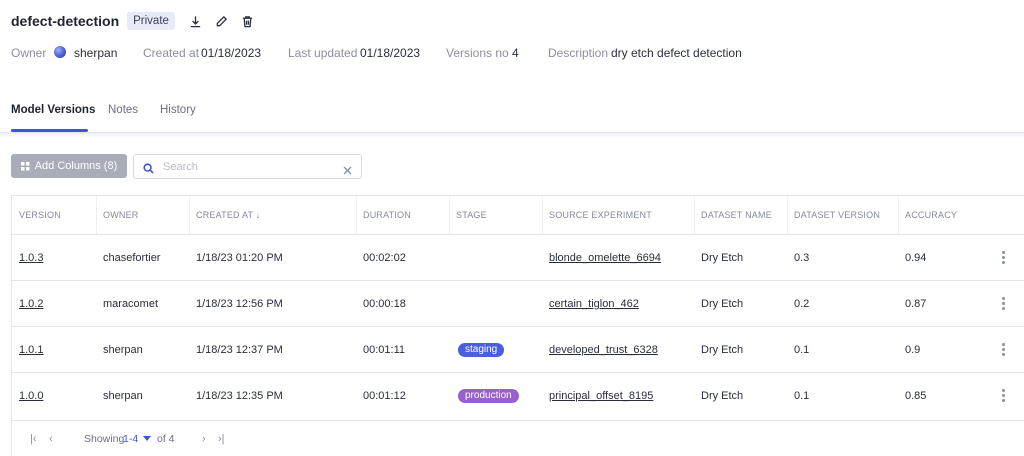  I want to click on divider, so click(512, 136).